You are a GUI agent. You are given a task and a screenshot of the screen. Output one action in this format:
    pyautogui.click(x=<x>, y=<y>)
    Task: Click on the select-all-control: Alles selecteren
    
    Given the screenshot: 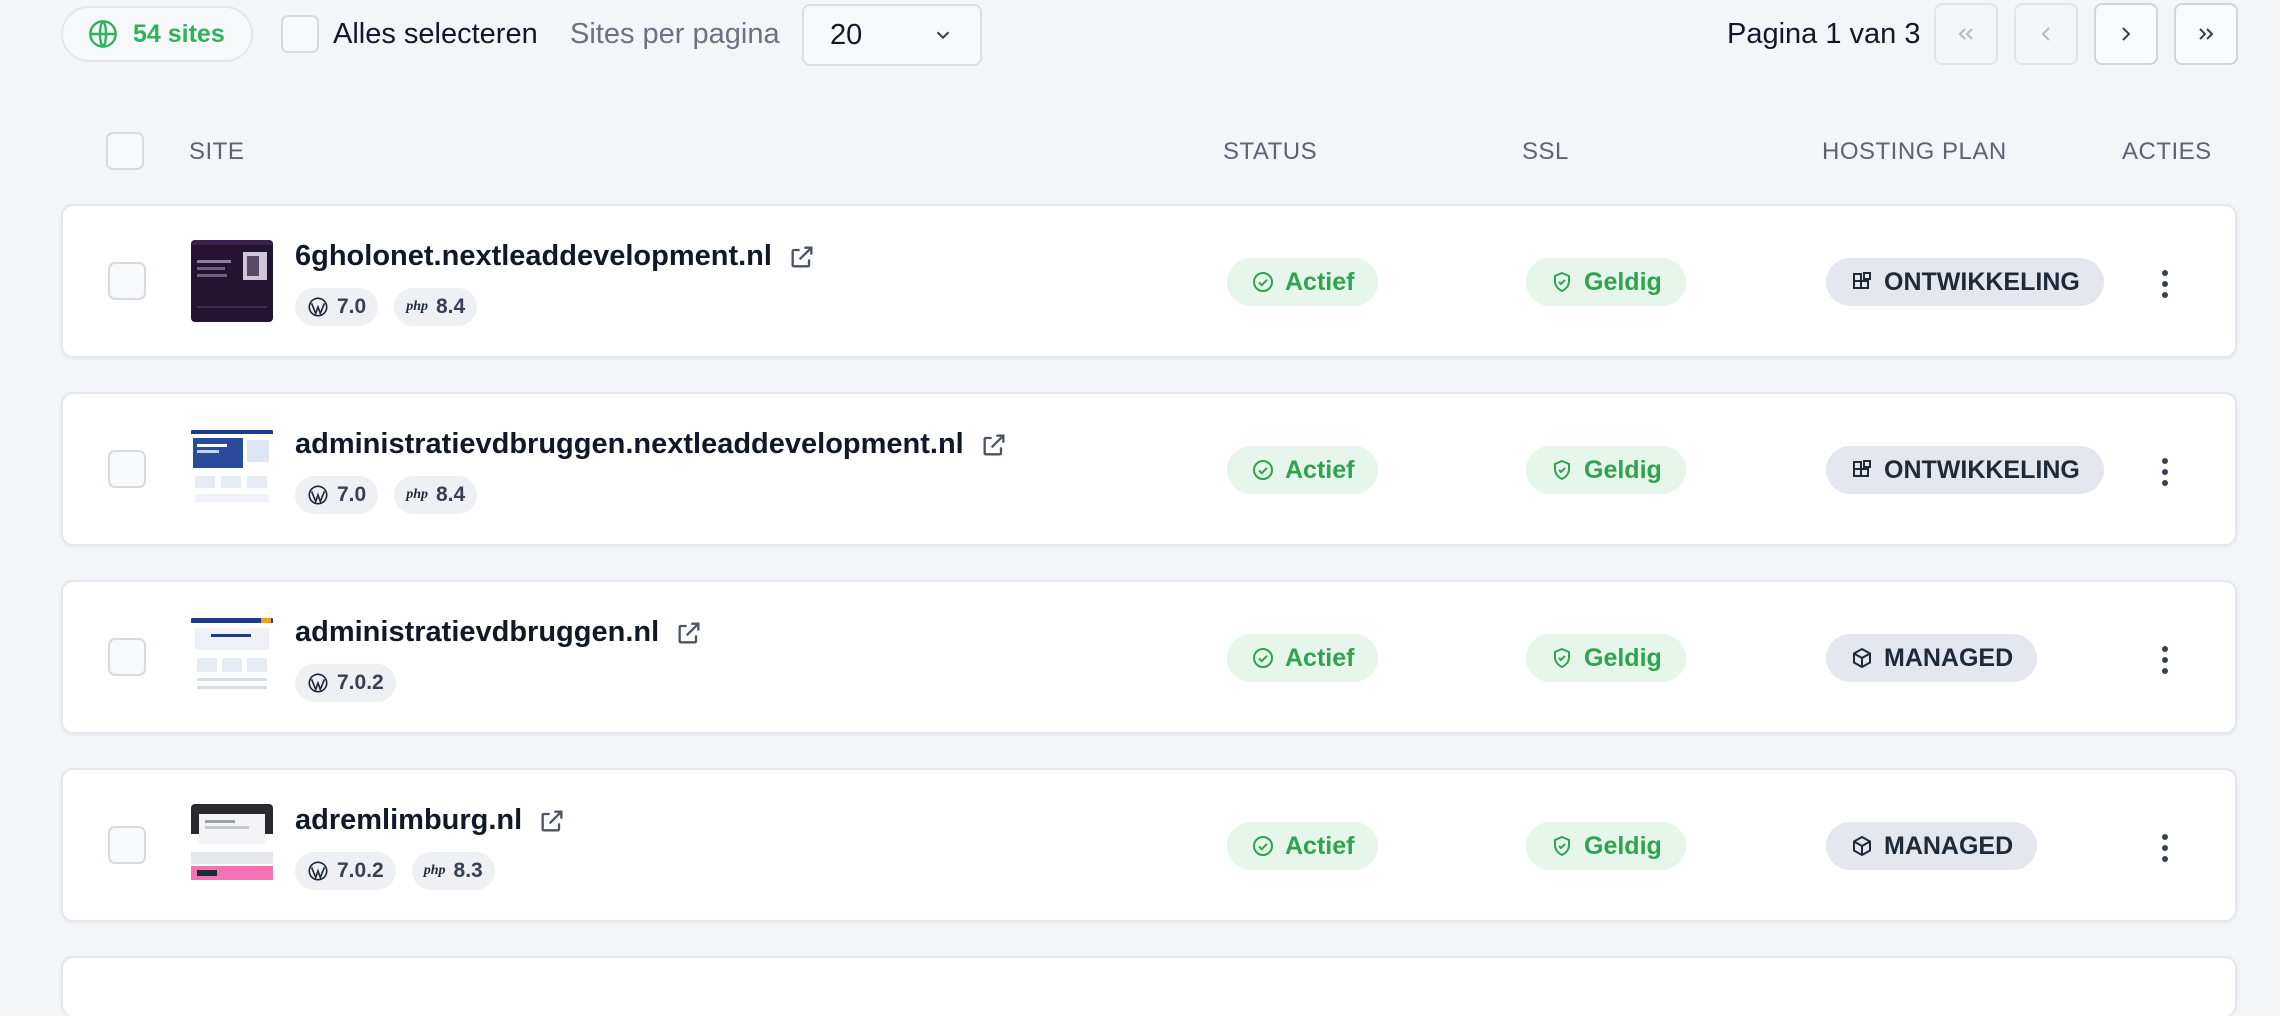 What is the action you would take?
    pyautogui.click(x=409, y=34)
    